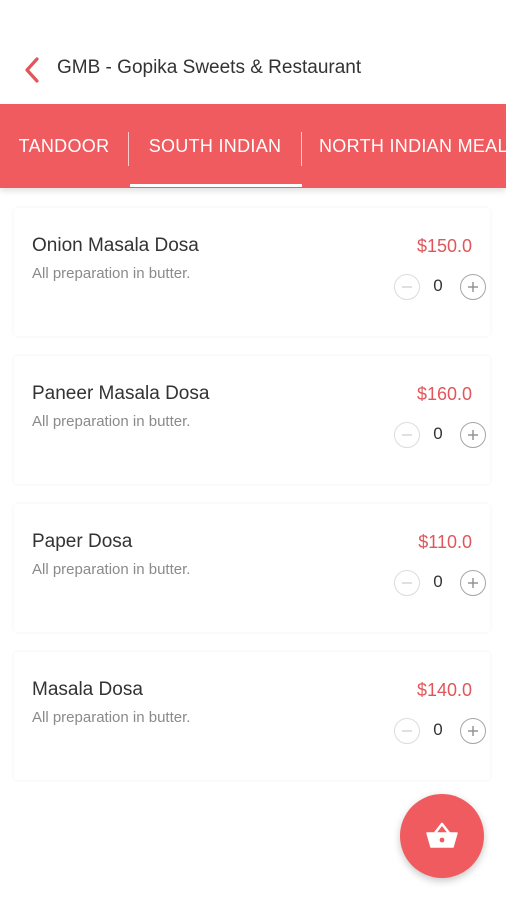  I want to click on basket-icon, so click(442, 835).